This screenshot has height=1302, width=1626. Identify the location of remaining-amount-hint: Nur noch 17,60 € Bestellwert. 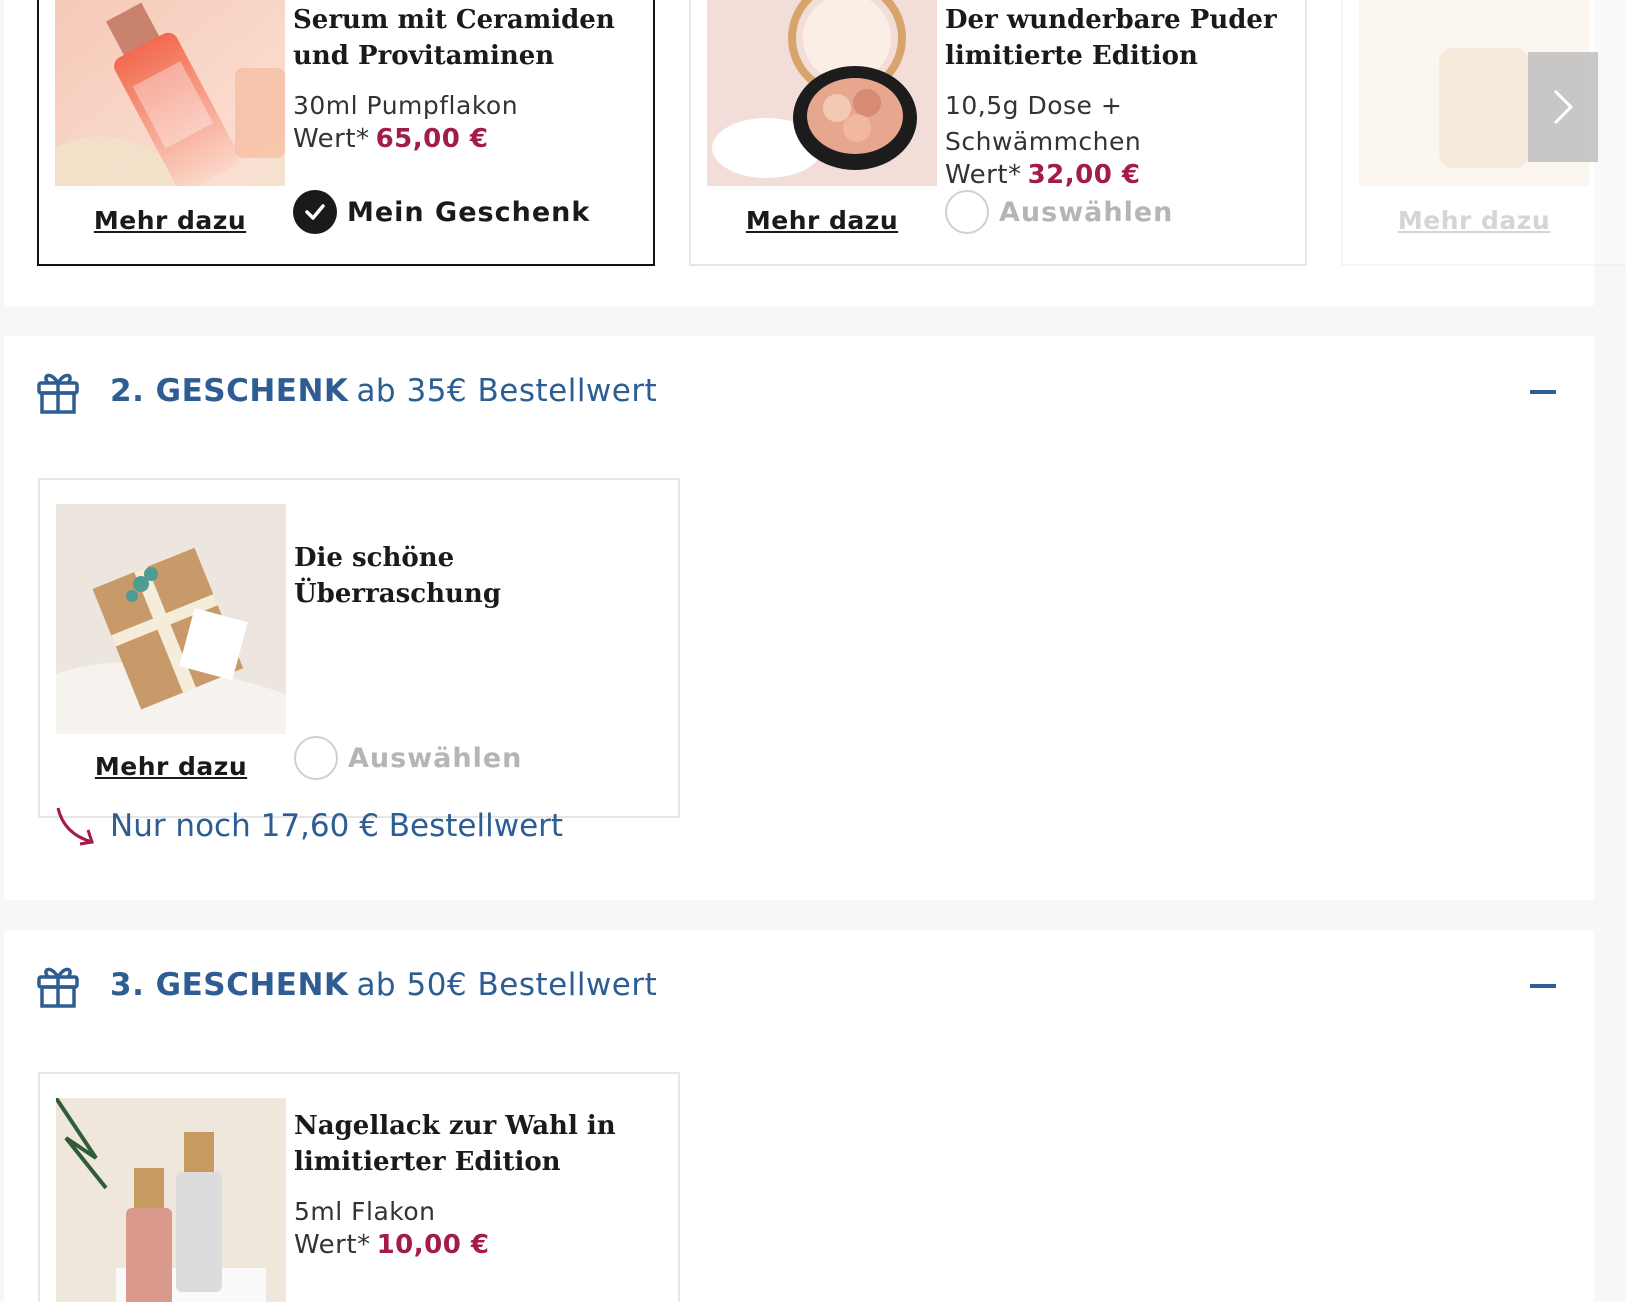
(308, 826).